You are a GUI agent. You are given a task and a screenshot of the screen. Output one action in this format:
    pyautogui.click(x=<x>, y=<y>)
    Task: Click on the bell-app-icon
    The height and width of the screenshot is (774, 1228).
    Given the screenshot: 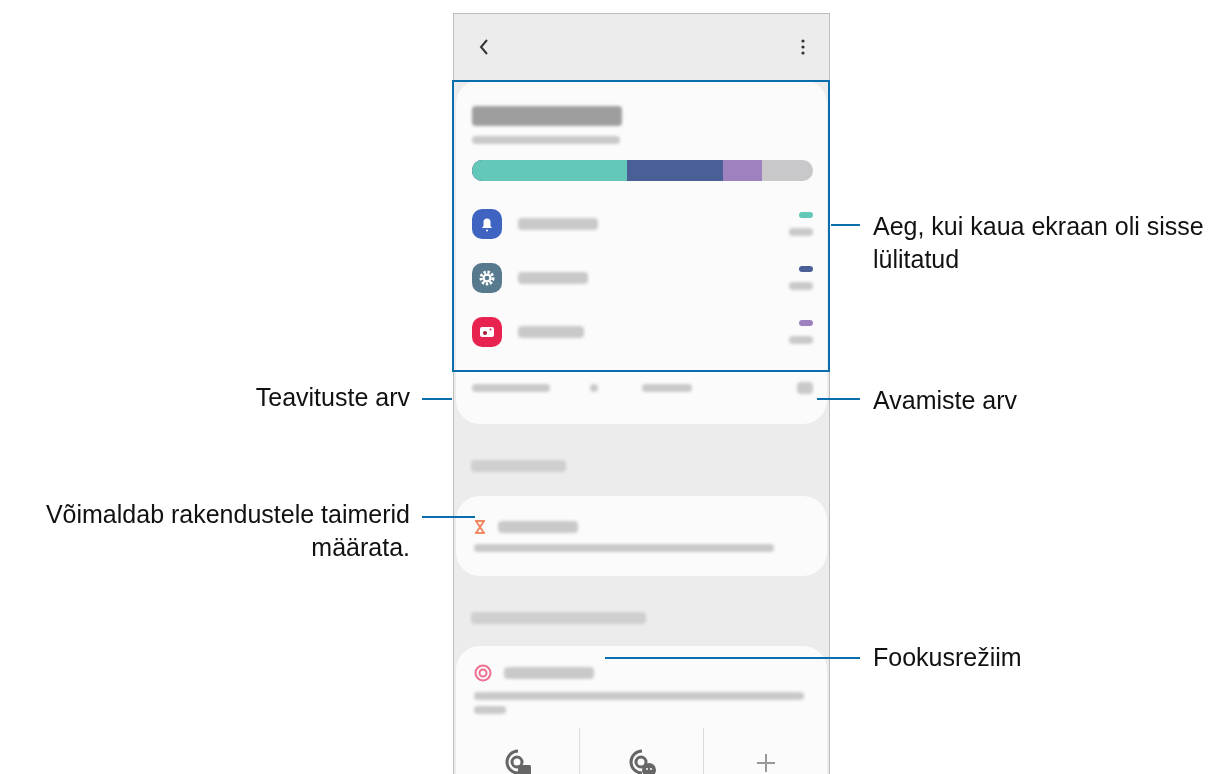 What is the action you would take?
    pyautogui.click(x=487, y=224)
    